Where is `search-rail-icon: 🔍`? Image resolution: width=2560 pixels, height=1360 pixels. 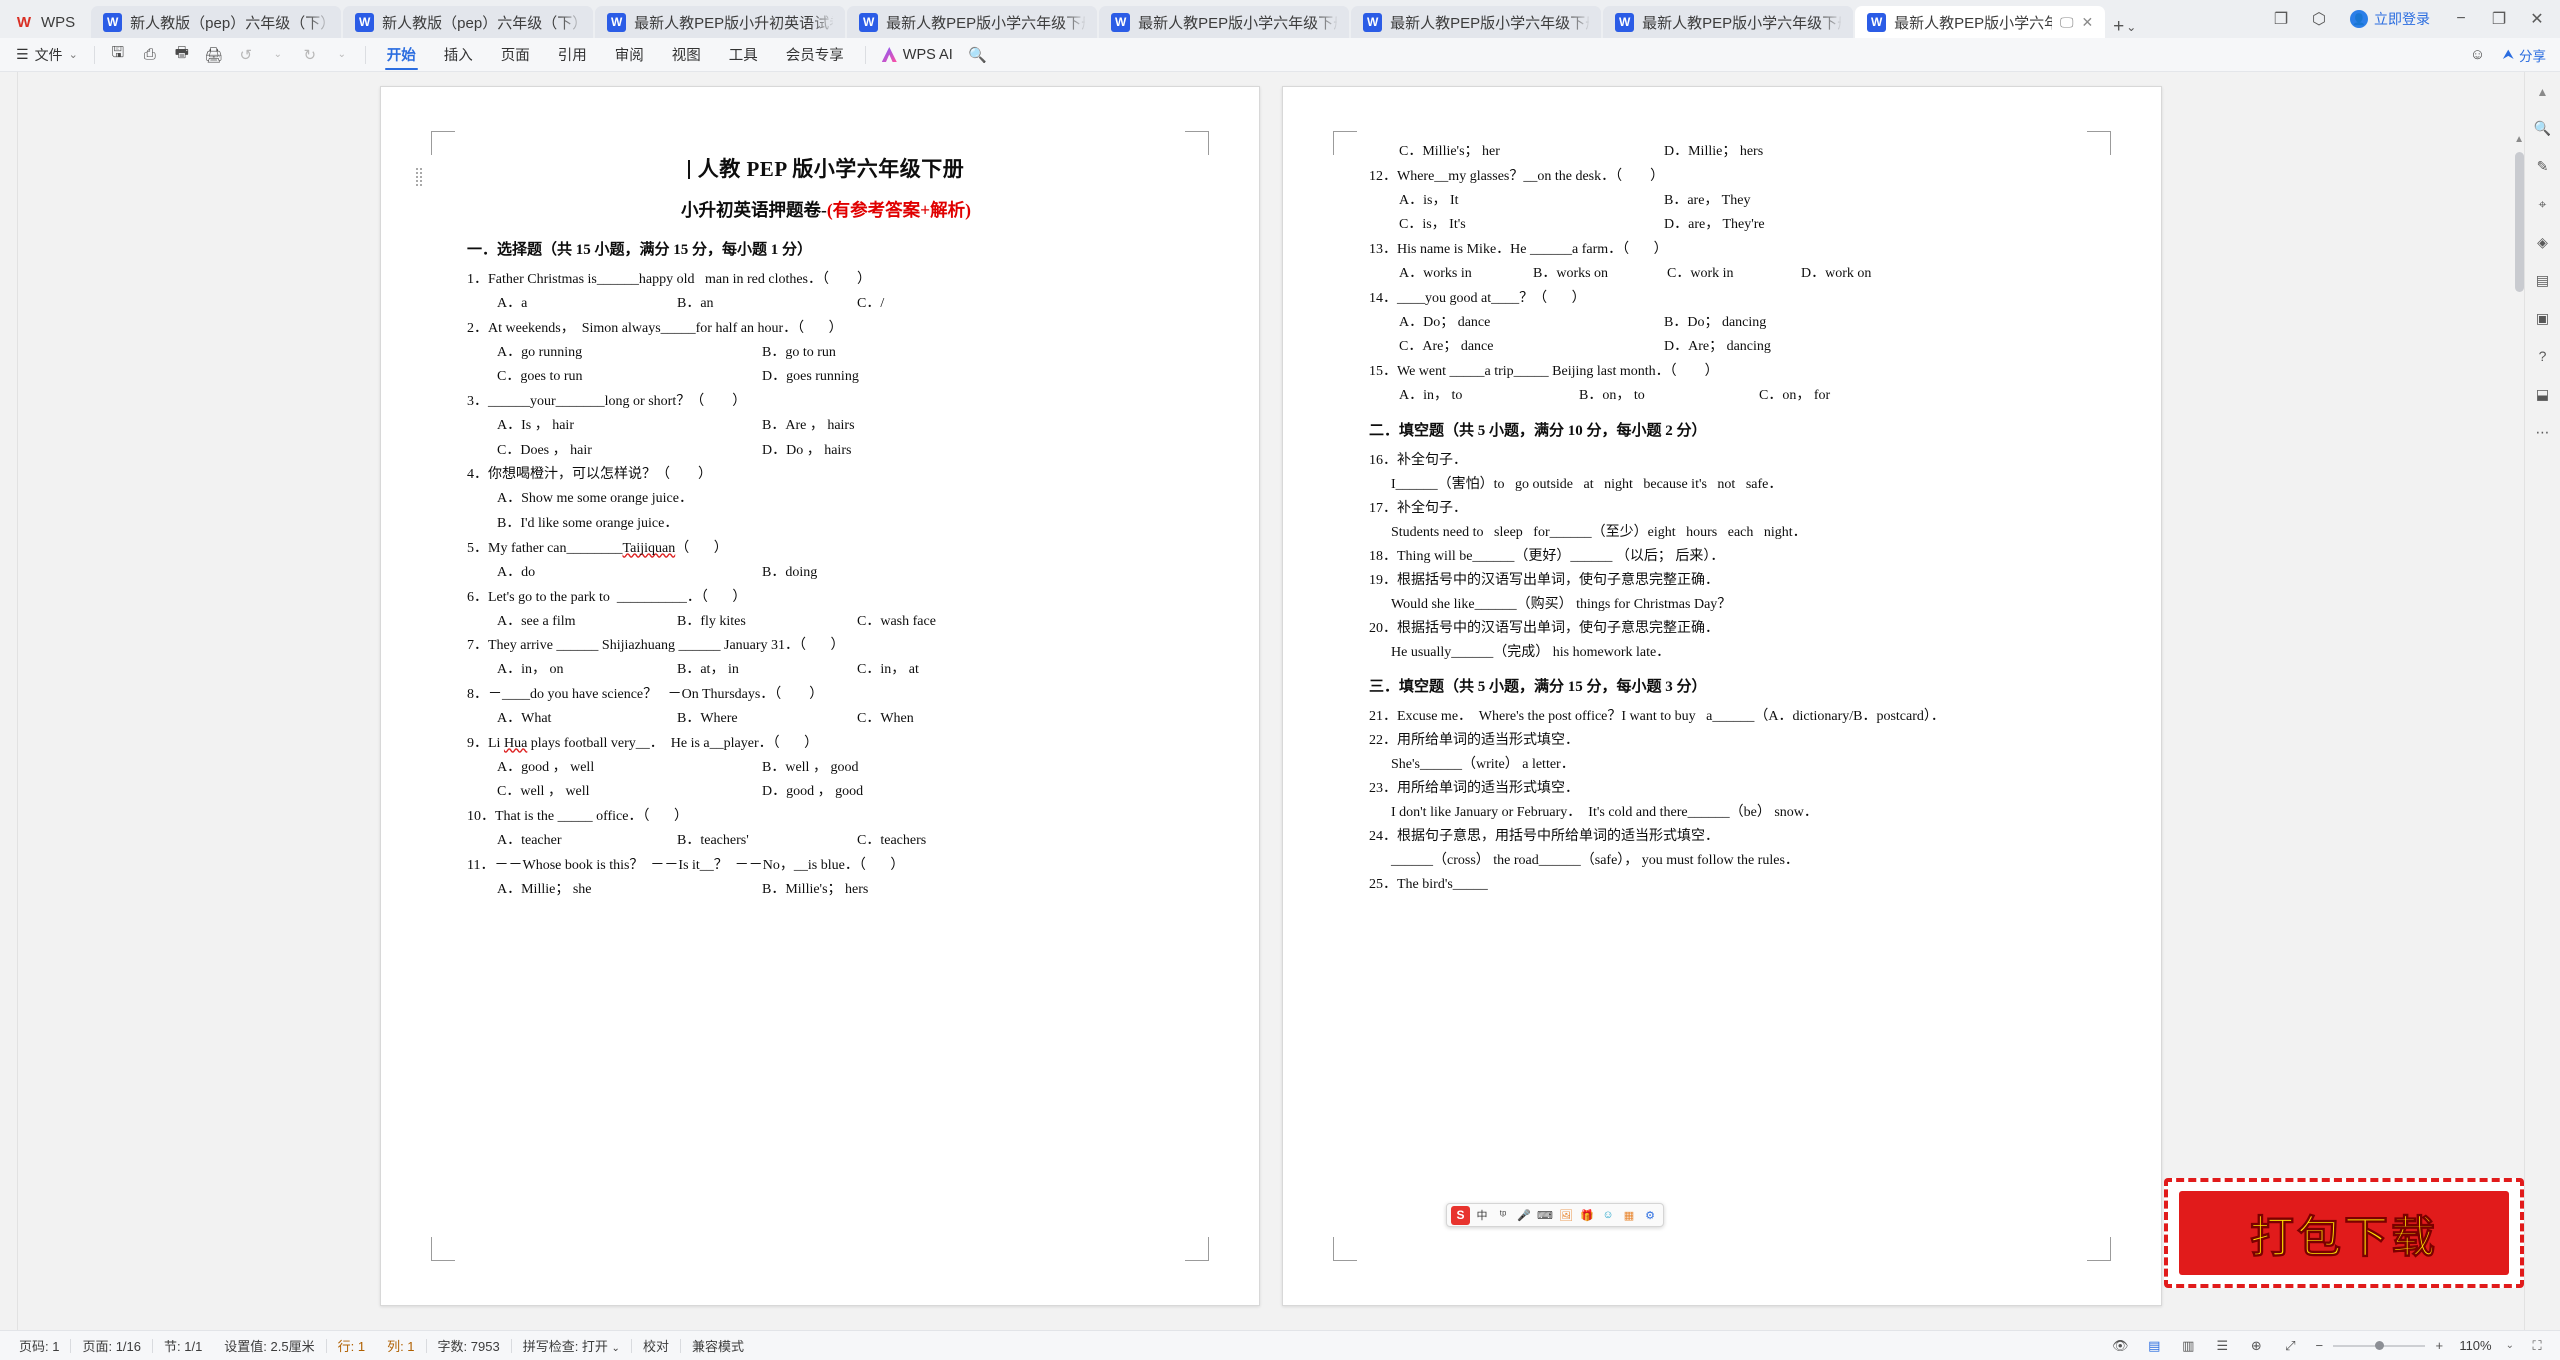
search-rail-icon: 🔍 is located at coordinates (2543, 128).